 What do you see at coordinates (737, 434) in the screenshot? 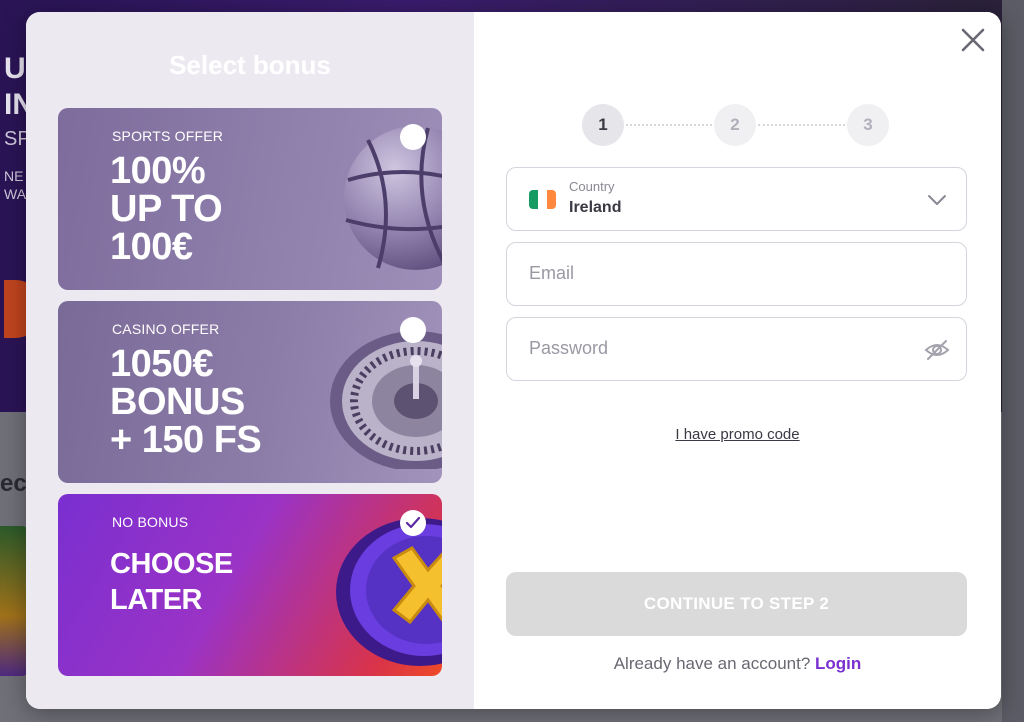
I see `promo-code-link: I have promo code` at bounding box center [737, 434].